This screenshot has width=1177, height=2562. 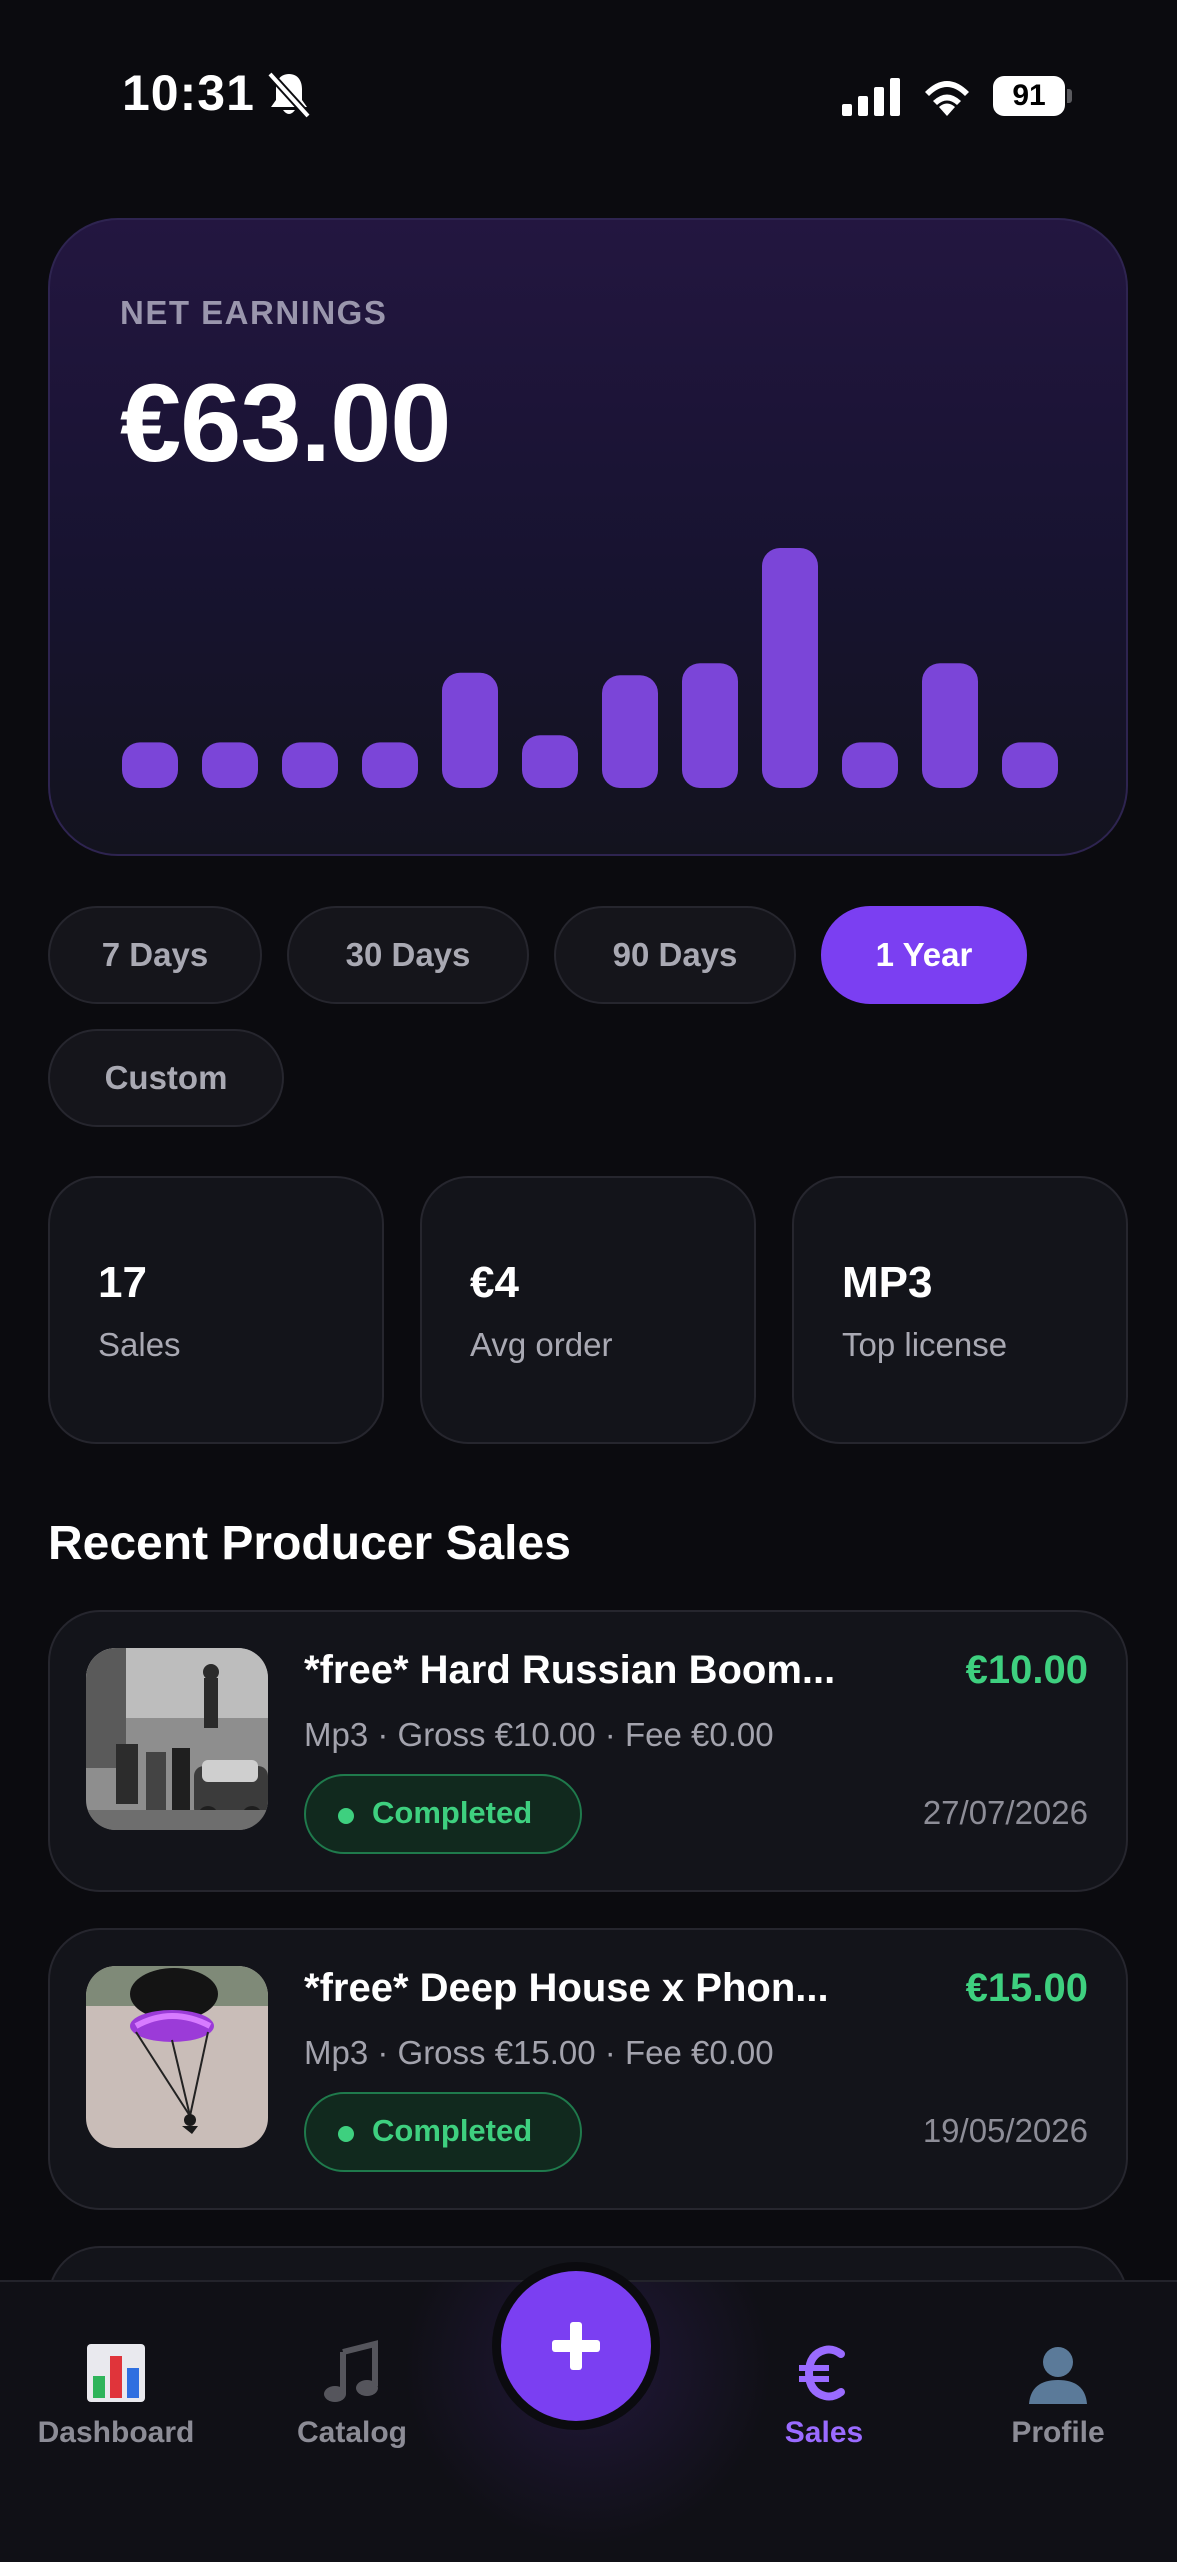 What do you see at coordinates (1069, 96) in the screenshot?
I see `battery-cap` at bounding box center [1069, 96].